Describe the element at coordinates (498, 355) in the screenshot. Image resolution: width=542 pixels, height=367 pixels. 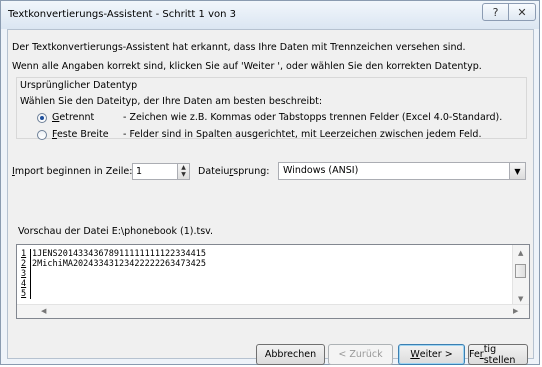
I see `finish-button: Fe r tig stellen` at that location.